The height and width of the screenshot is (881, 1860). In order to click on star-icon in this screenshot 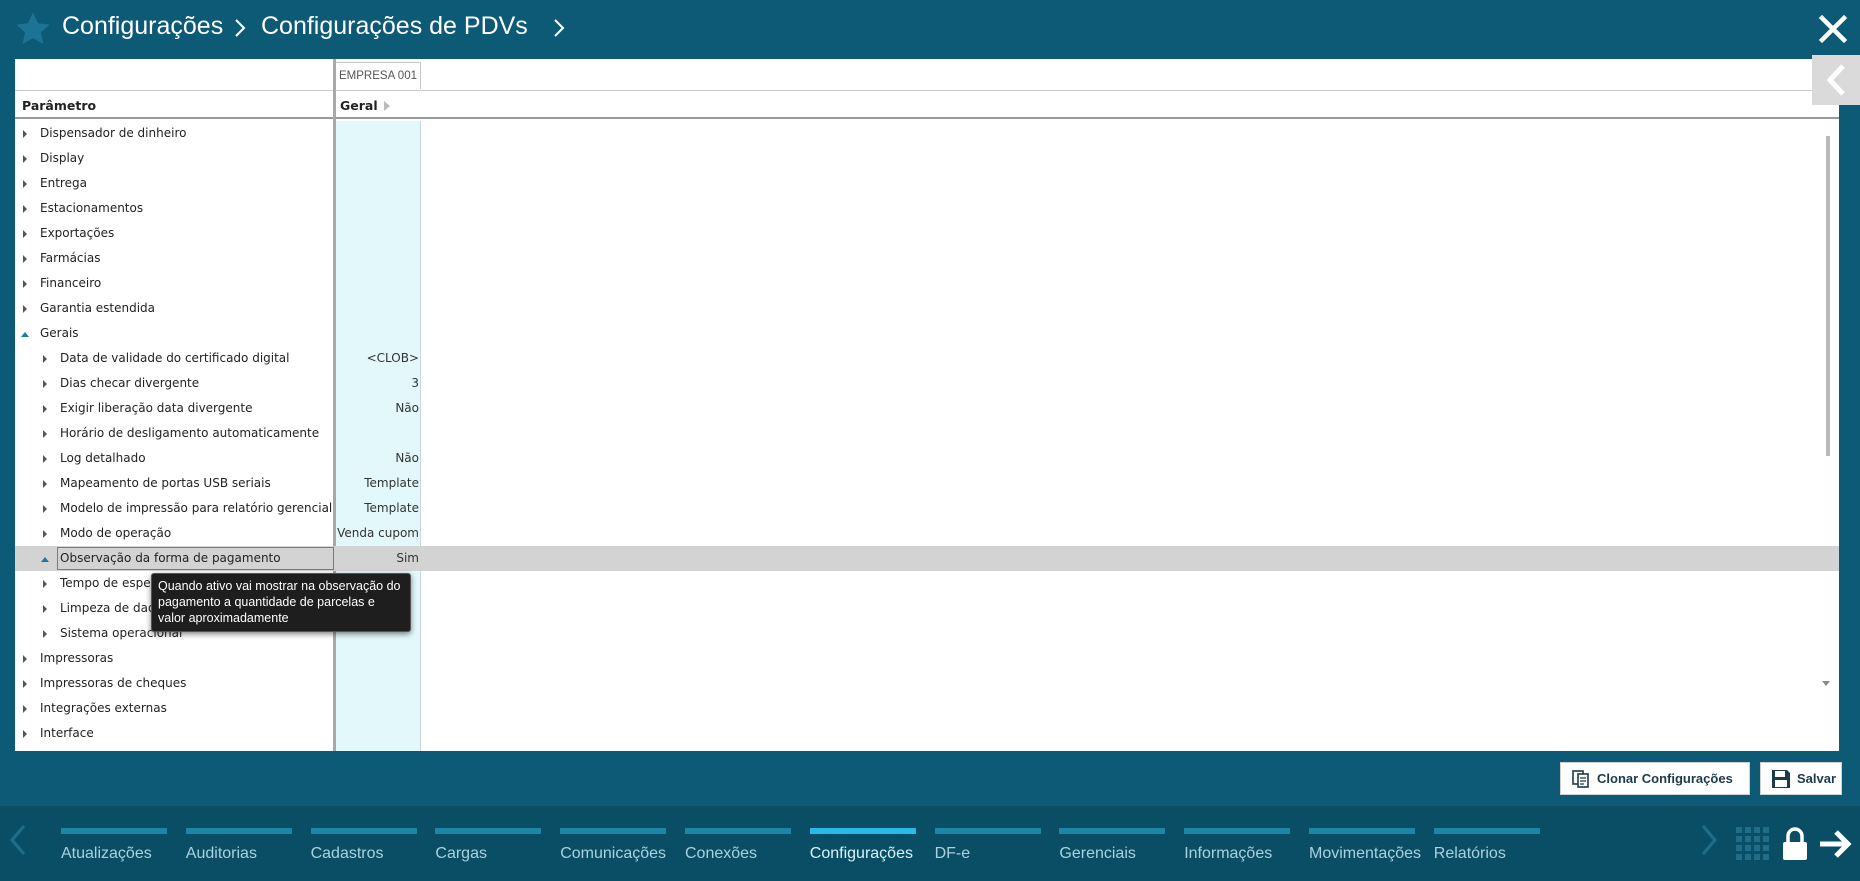, I will do `click(33, 29)`.